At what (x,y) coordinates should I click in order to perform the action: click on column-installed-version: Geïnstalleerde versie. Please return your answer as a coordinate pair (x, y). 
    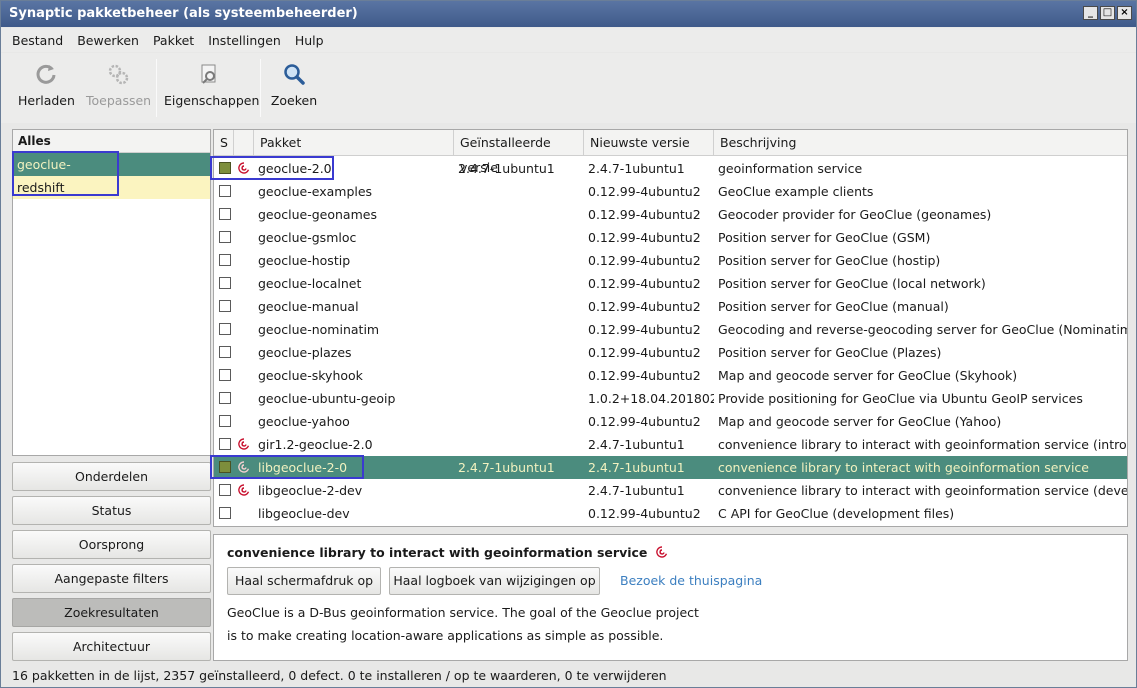
    Looking at the image, I should click on (519, 152).